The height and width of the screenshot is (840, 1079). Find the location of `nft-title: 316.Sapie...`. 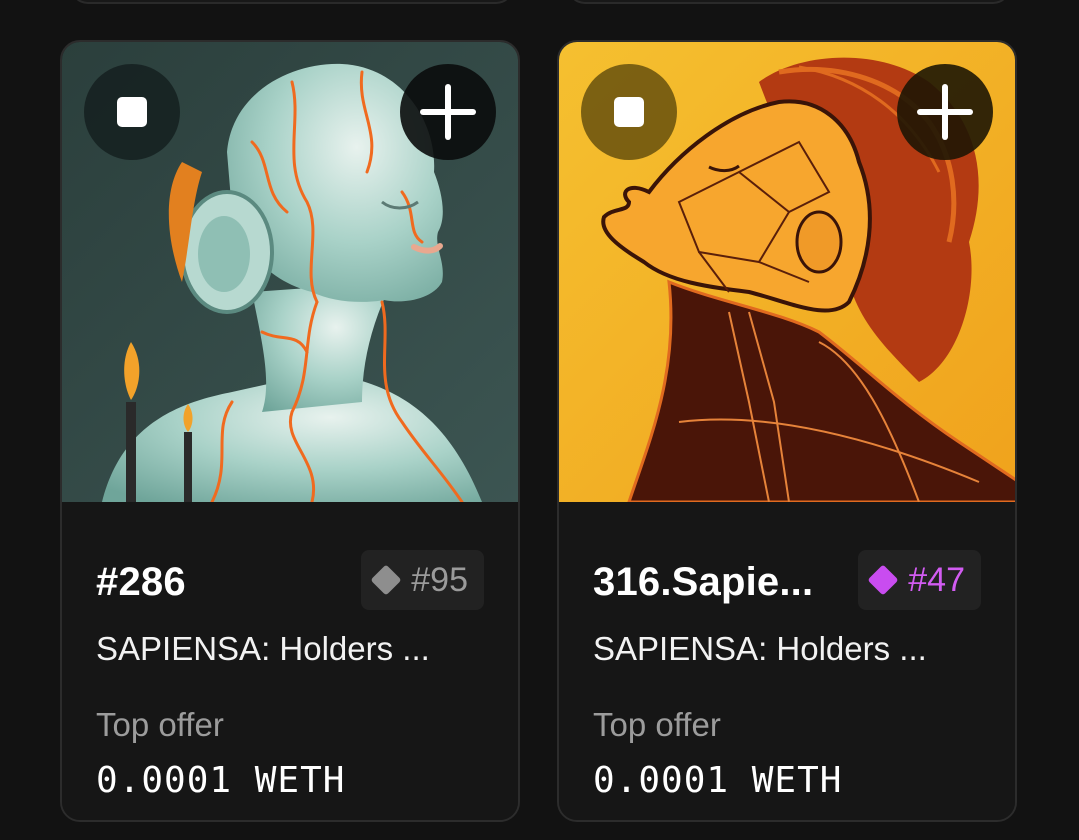

nft-title: 316.Sapie... is located at coordinates (703, 582).